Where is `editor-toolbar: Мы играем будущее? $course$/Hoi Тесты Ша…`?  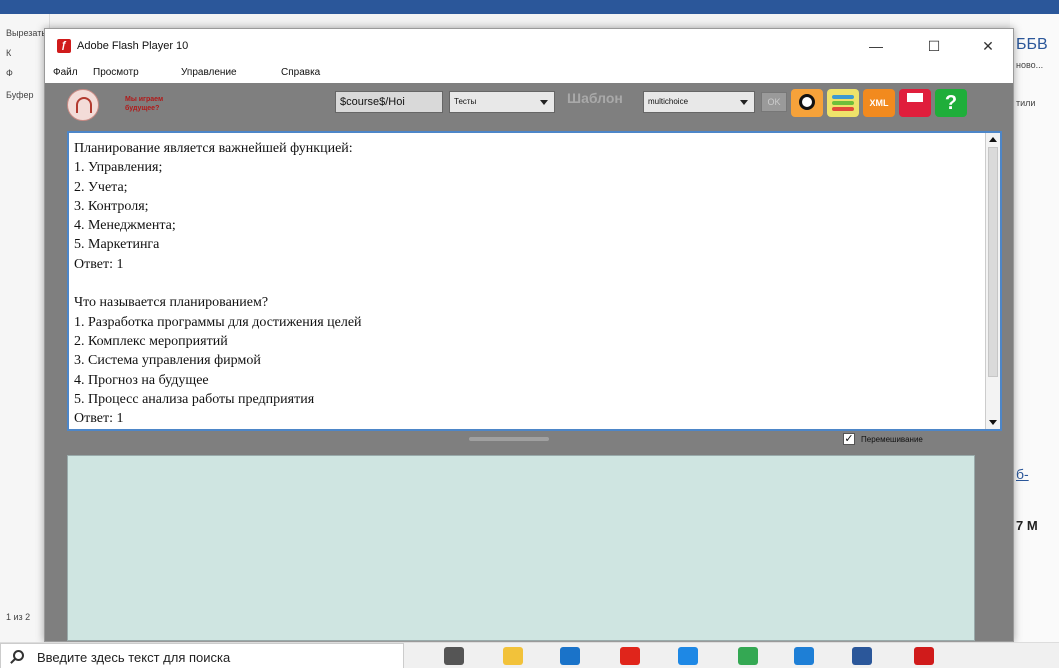 editor-toolbar: Мы играем будущее? $course$/Hoi Тесты Ша… is located at coordinates (529, 105).